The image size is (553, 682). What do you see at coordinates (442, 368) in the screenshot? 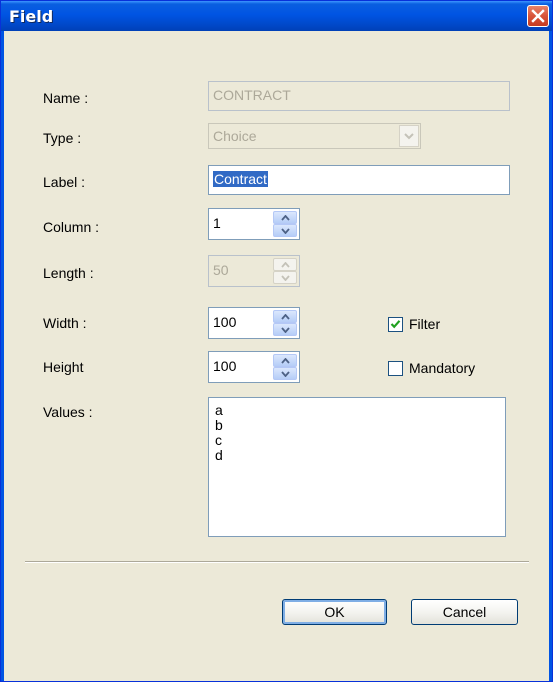
I see `mandatory-label: Mandatory` at bounding box center [442, 368].